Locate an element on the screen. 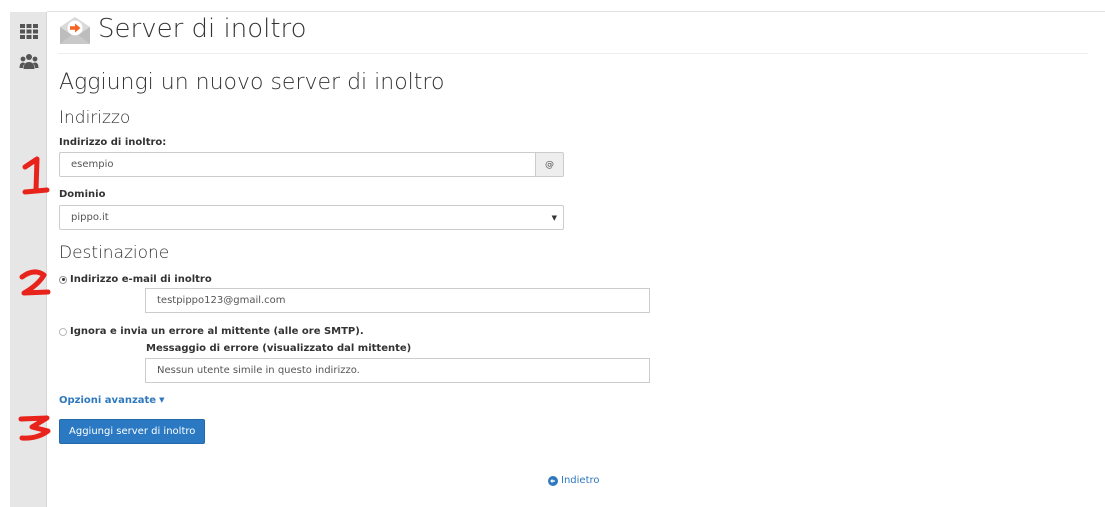 This screenshot has height=507, width=1105. forward-email-input is located at coordinates (397, 300).